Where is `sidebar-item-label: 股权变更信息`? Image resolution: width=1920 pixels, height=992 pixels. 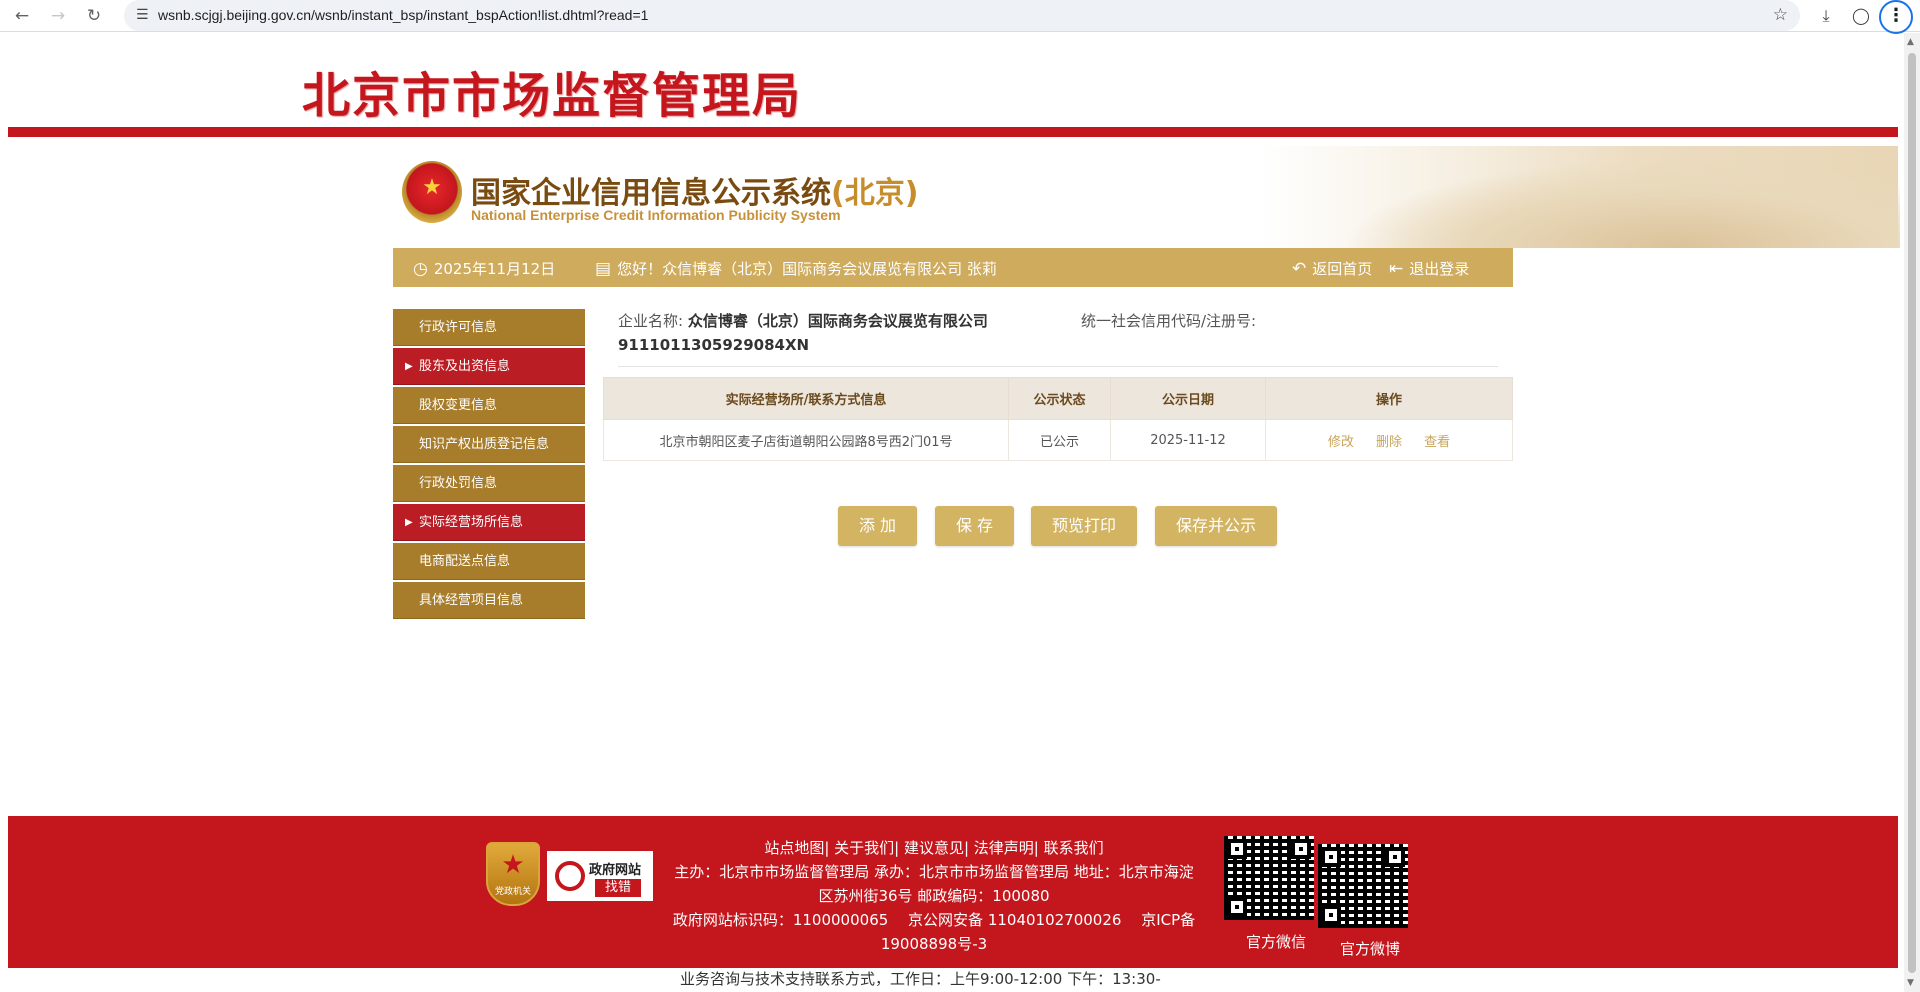
sidebar-item-label: 股权变更信息 is located at coordinates (458, 405).